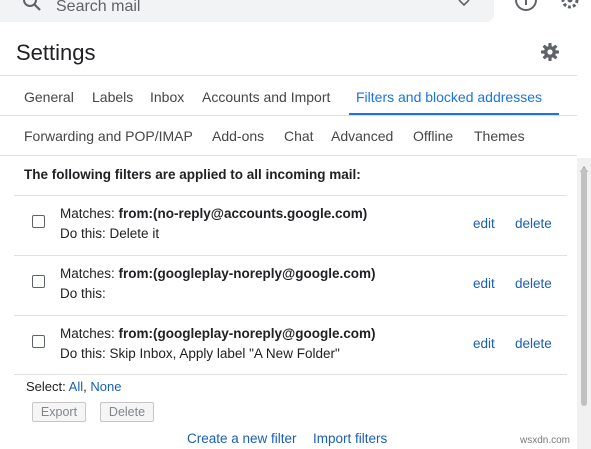 The height and width of the screenshot is (449, 591). I want to click on create-filter-link: Create a new filter, so click(242, 438).